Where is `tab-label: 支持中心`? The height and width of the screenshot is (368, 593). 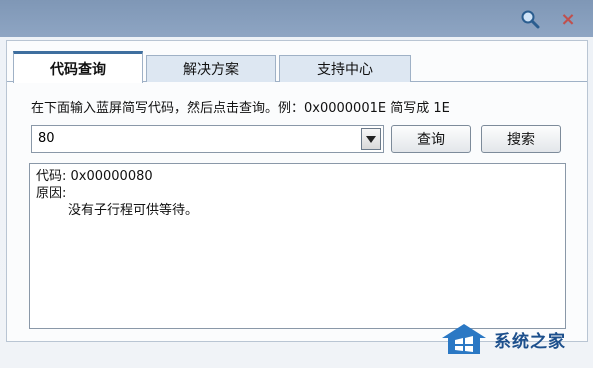
tab-label: 支持中心 is located at coordinates (345, 70).